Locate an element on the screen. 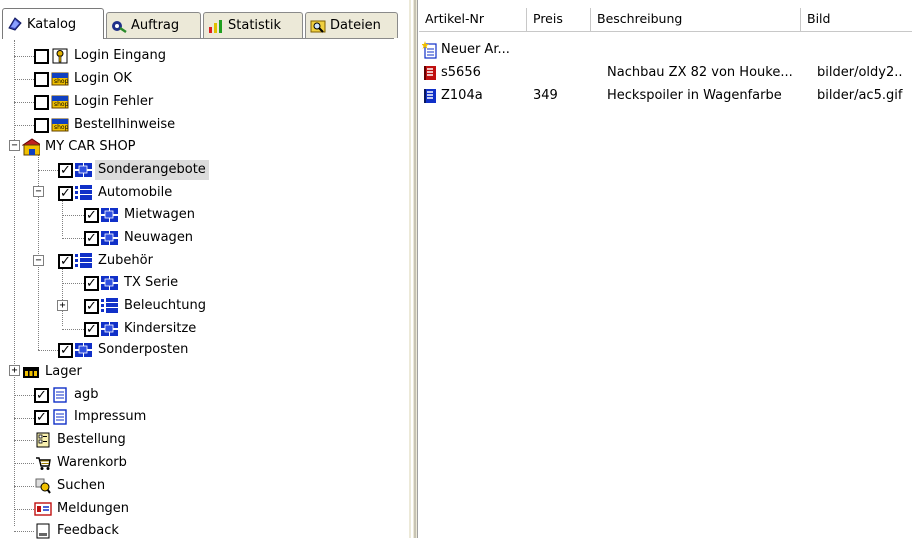  tree-item-label: TX Serie is located at coordinates (151, 282).